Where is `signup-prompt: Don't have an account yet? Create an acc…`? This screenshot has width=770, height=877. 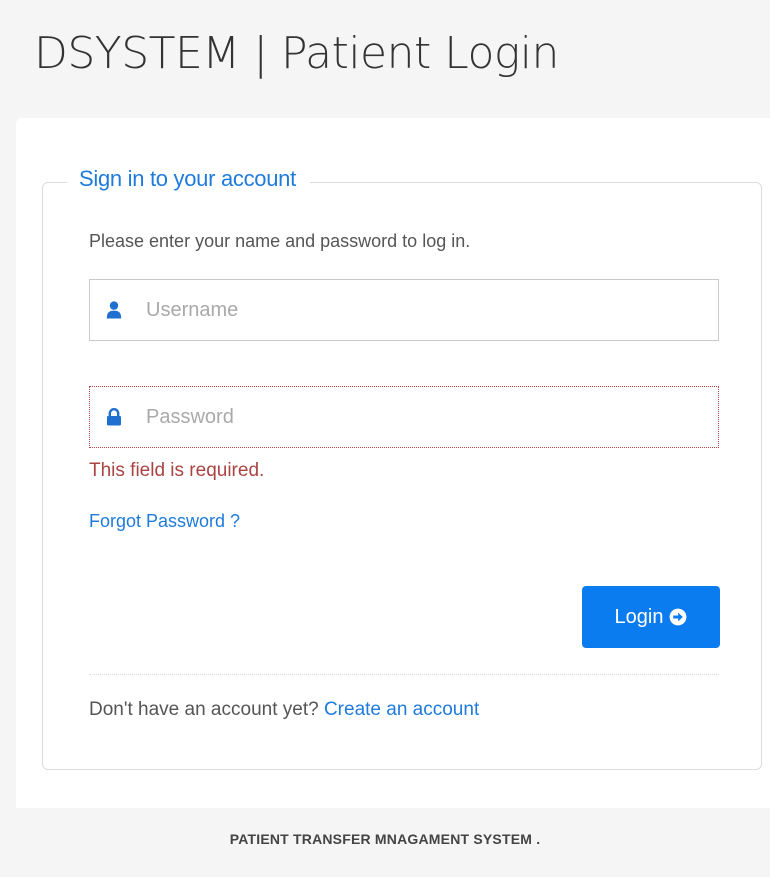 signup-prompt: Don't have an account yet? Create an acc… is located at coordinates (284, 710).